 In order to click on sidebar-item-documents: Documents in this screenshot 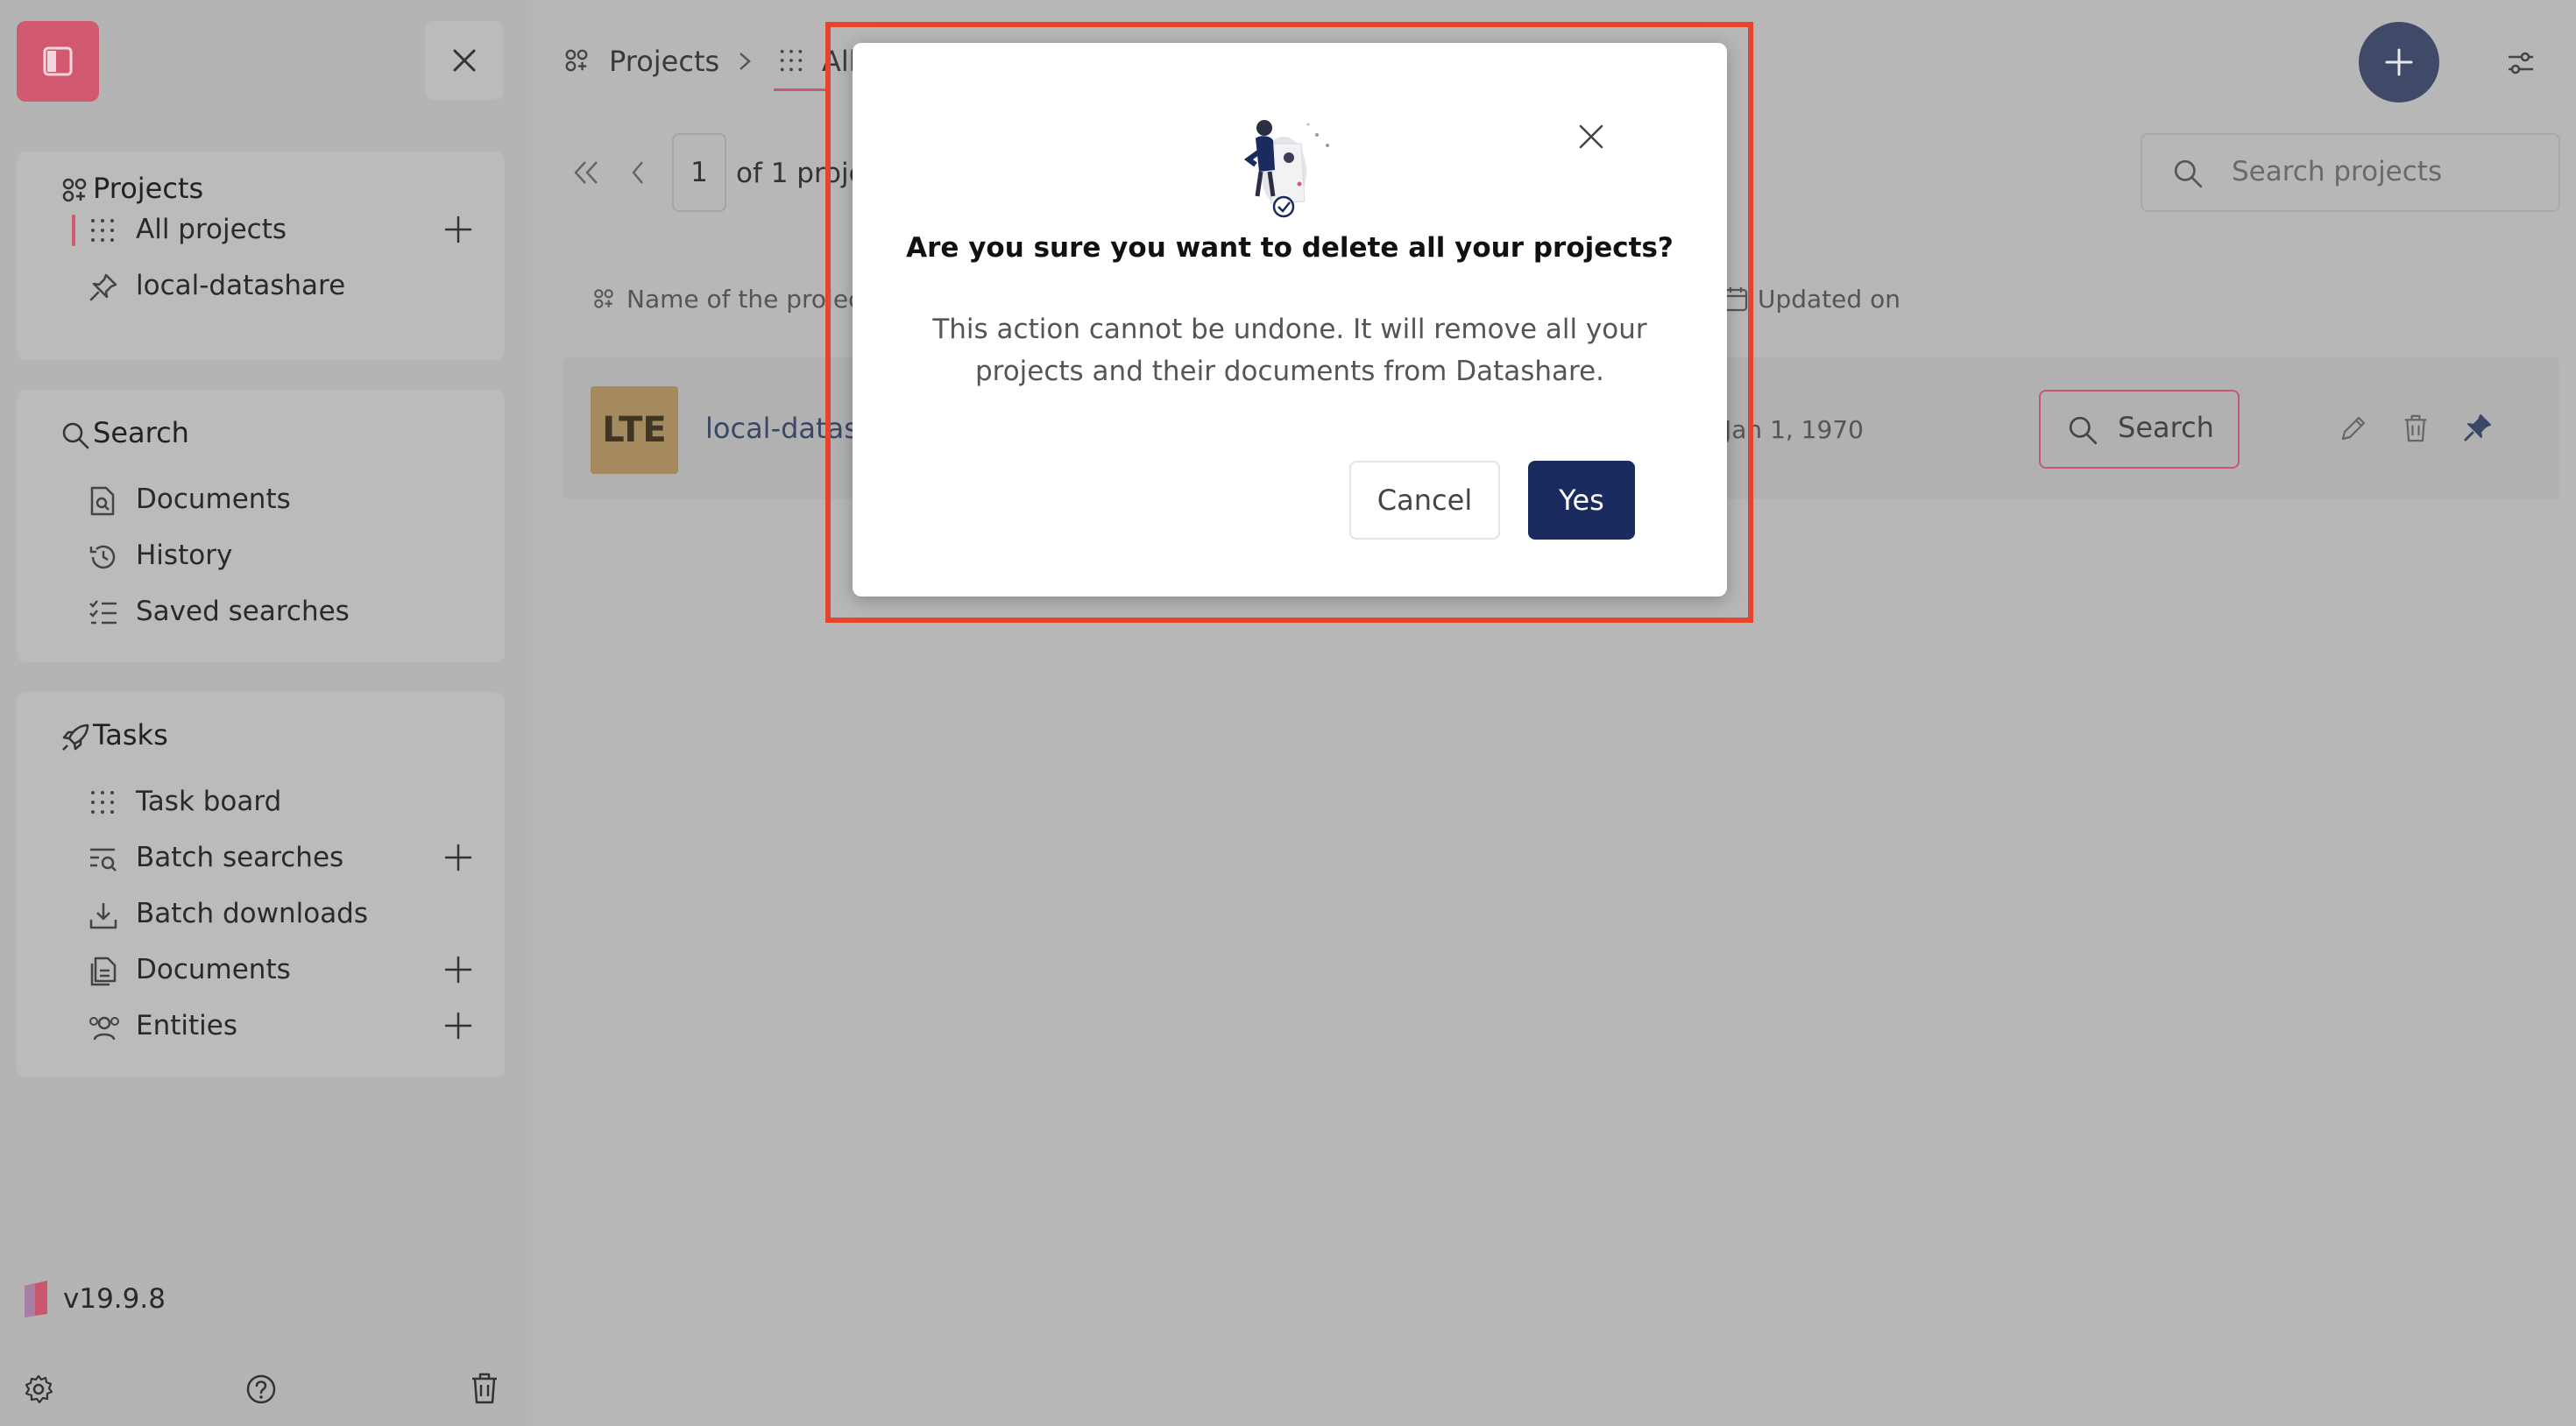, I will do `click(261, 500)`.